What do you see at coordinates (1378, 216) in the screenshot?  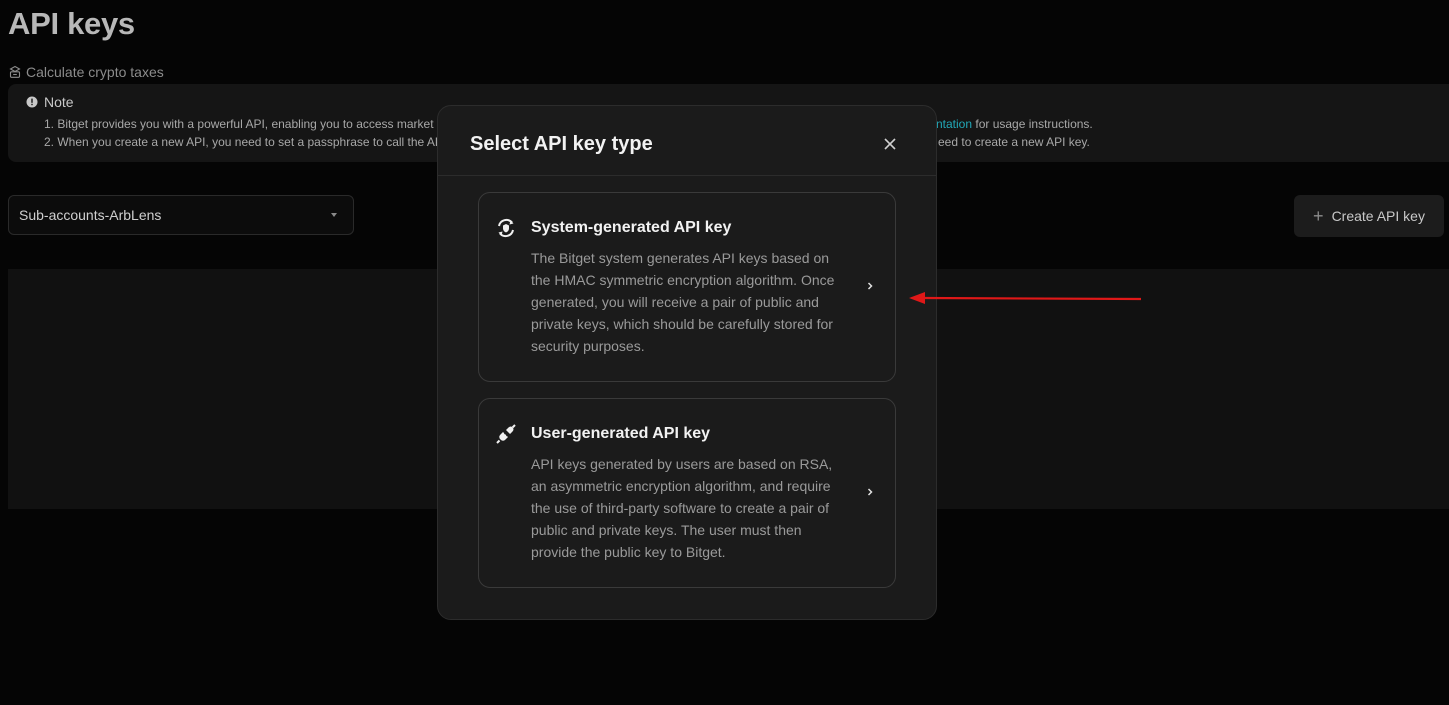 I see `create-api-key-label: Create API key` at bounding box center [1378, 216].